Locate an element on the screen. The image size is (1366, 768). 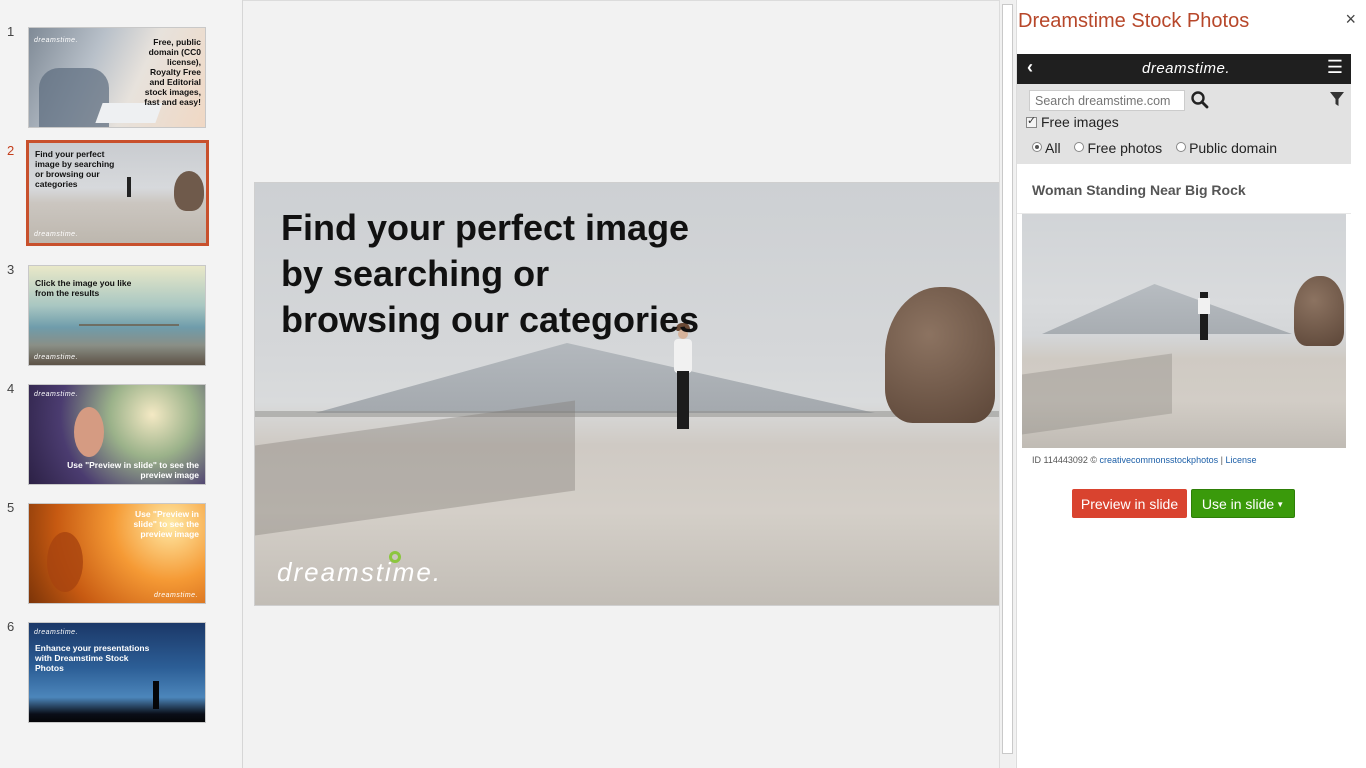
dropdown-caret-icon: ▼ is located at coordinates (1280, 504).